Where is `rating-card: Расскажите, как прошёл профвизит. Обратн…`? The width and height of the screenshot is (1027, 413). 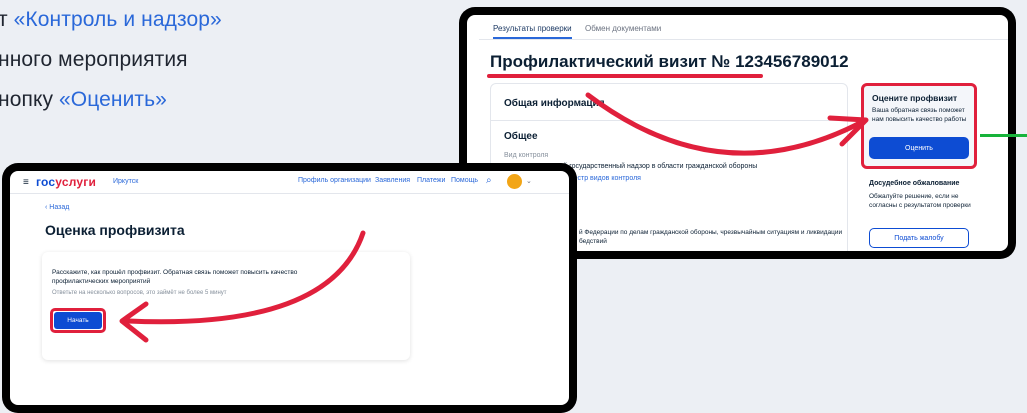 rating-card: Расскажите, как прошёл профвизит. Обратн… is located at coordinates (226, 306).